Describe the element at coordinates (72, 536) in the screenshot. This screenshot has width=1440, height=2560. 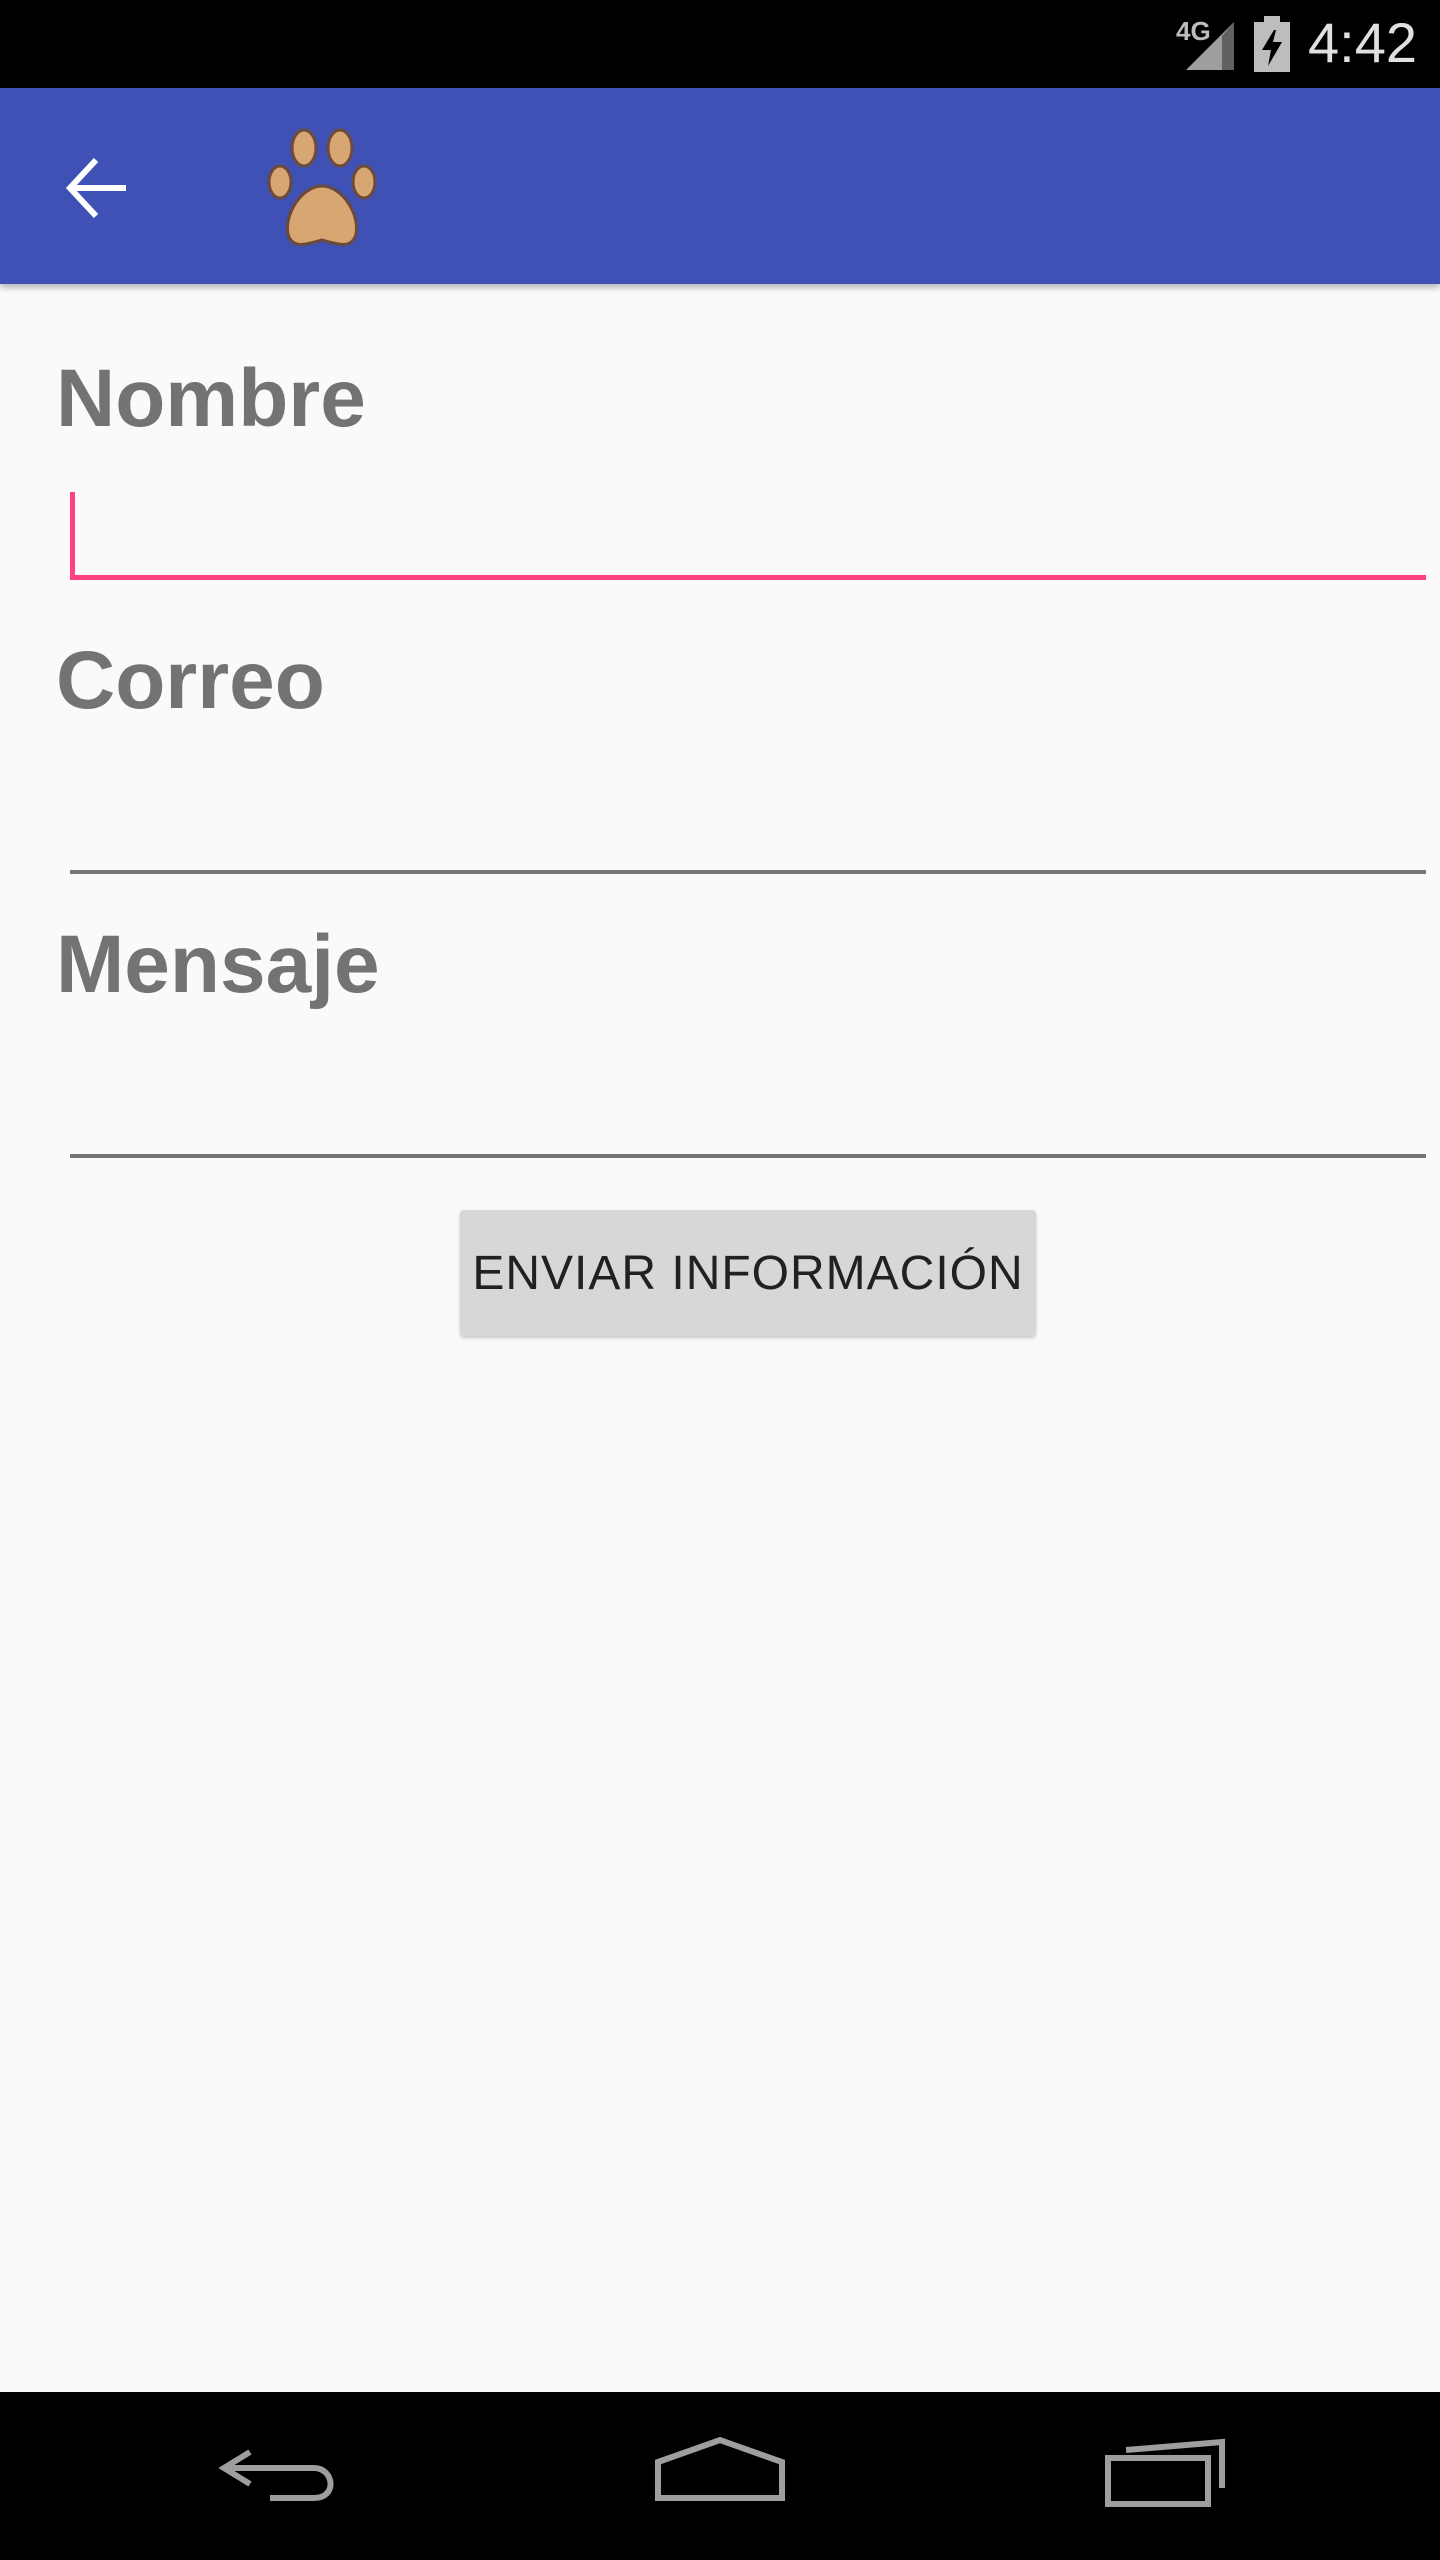
I see `text-cursor` at that location.